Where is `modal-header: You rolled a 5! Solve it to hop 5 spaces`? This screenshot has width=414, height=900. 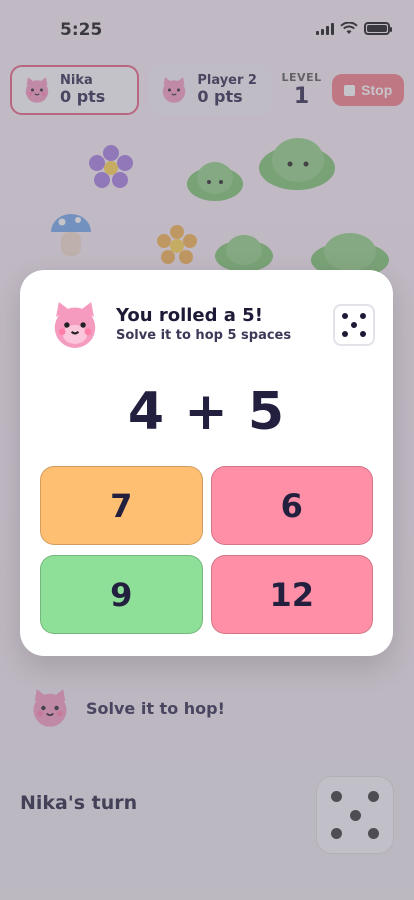
modal-header: You rolled a 5! Solve it to hop 5 spaces is located at coordinates (211, 325).